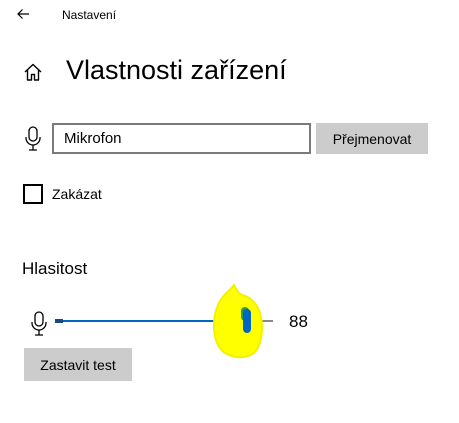 The height and width of the screenshot is (423, 459). Describe the element at coordinates (181, 138) in the screenshot. I see `device-name-input` at that location.